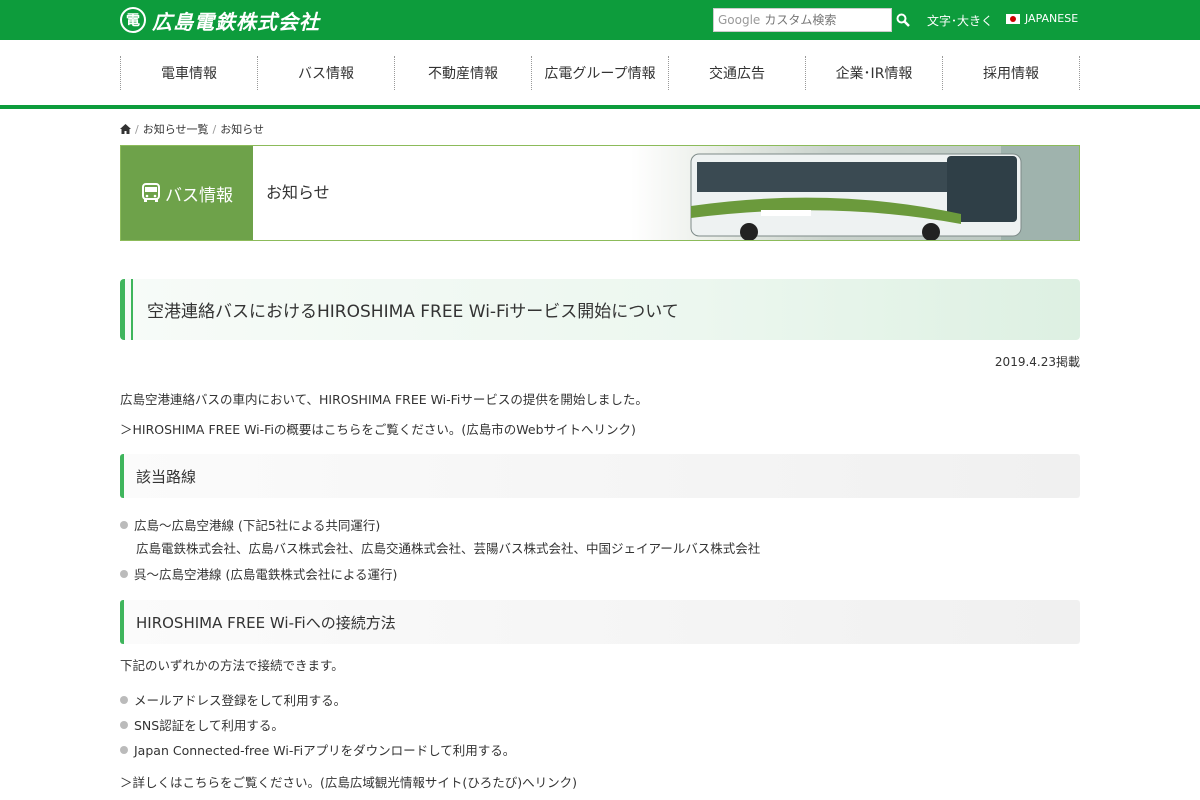  What do you see at coordinates (873, 73) in the screenshot?
I see `nav-item-ir: 企業･IR情報` at bounding box center [873, 73].